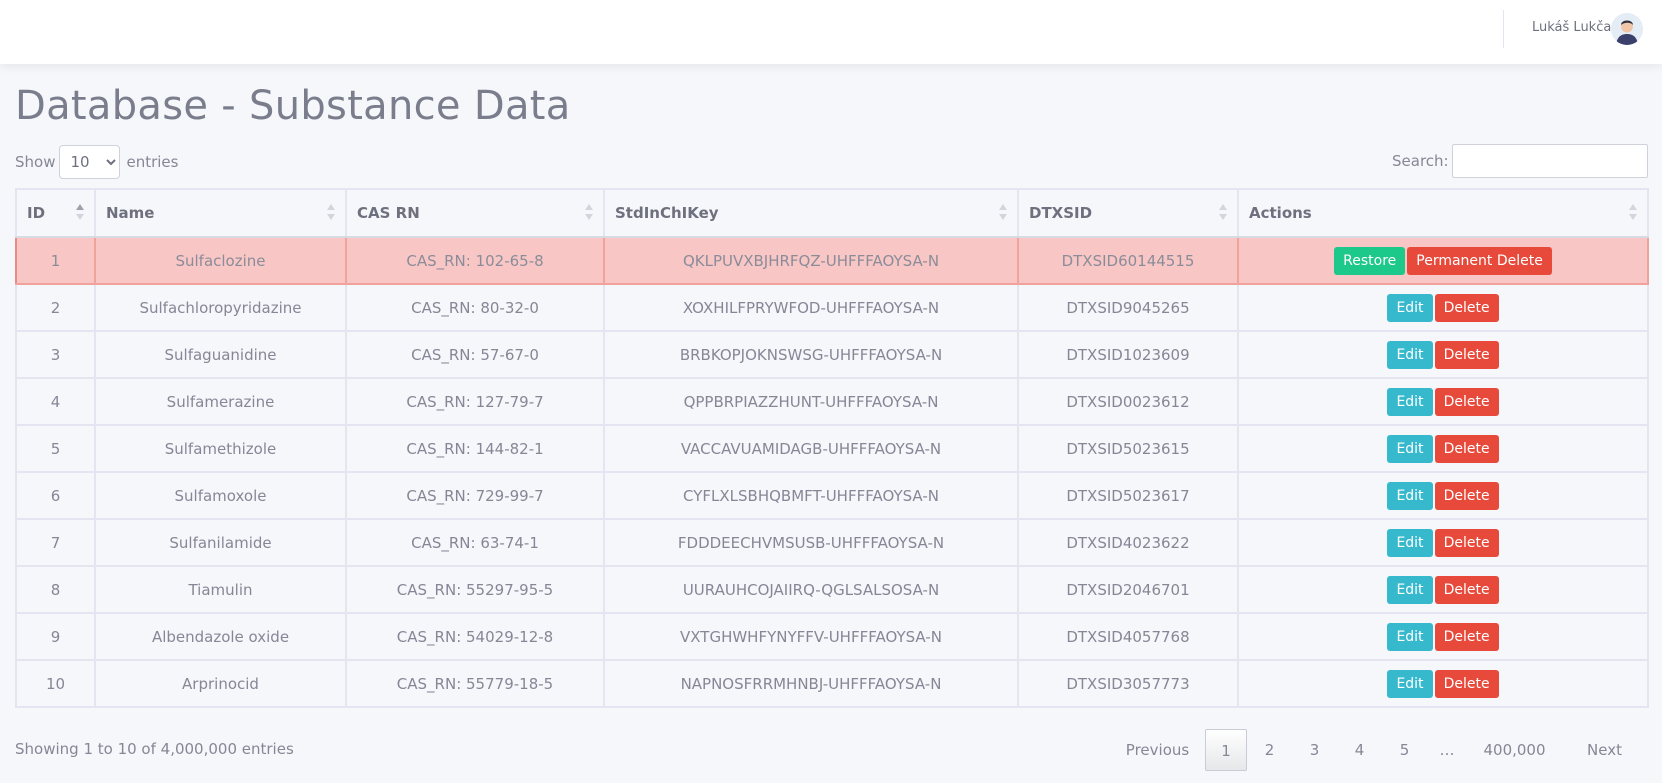 The height and width of the screenshot is (783, 1662). I want to click on search-input, so click(1549, 161).